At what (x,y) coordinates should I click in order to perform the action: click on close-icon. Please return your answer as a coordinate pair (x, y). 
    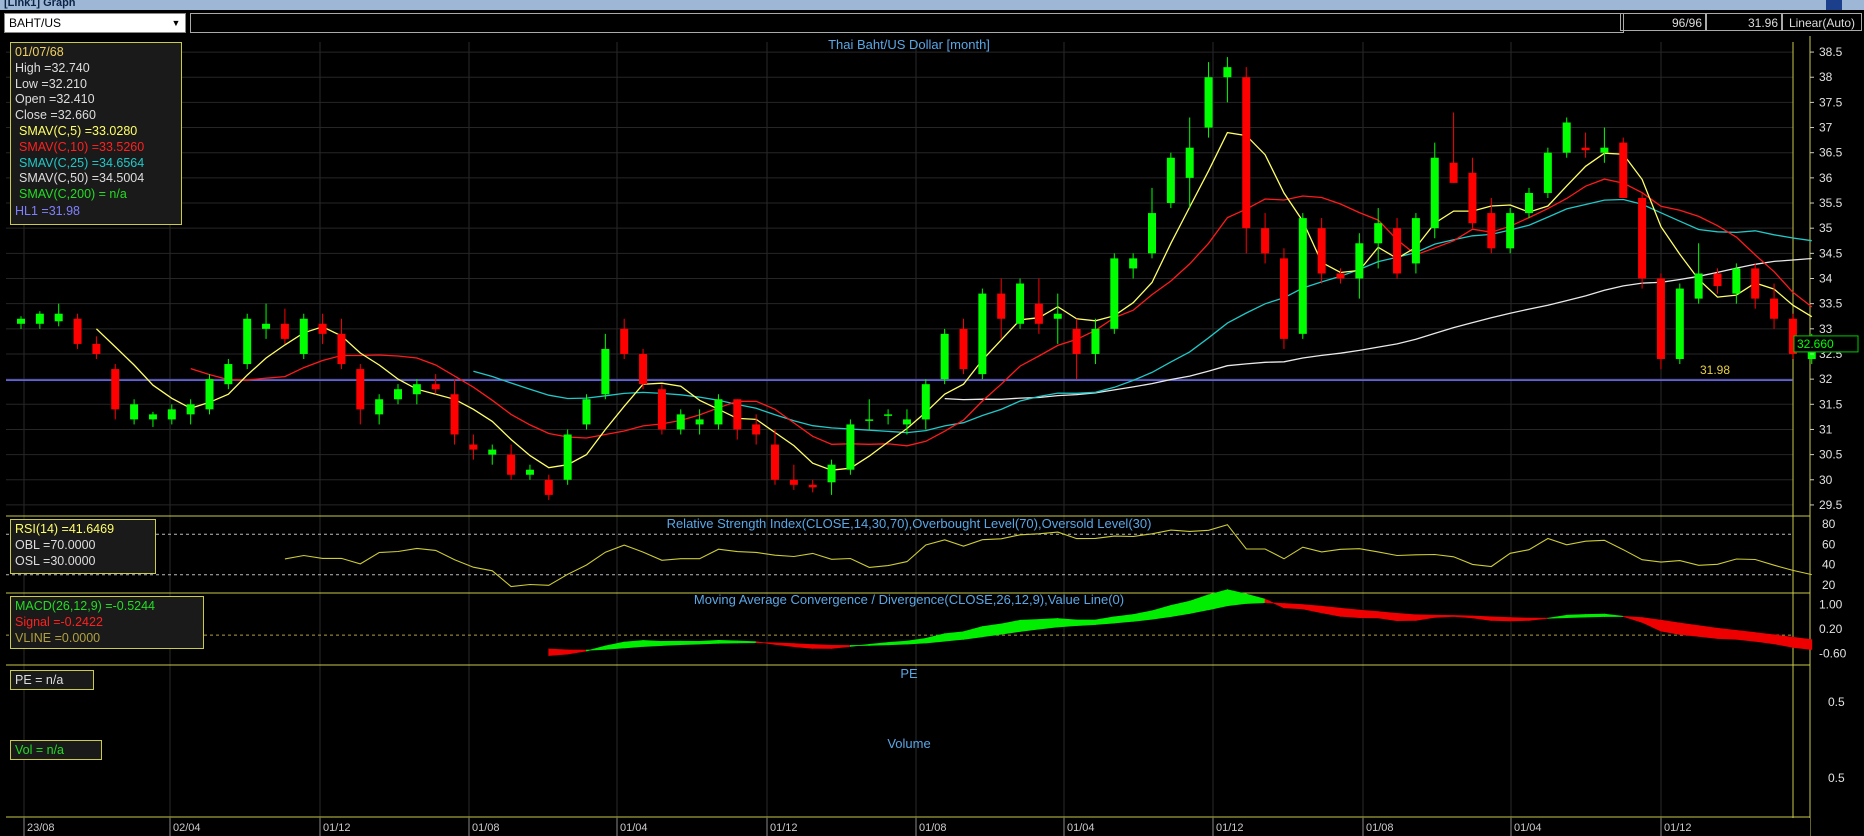
    Looking at the image, I should click on (1834, 5).